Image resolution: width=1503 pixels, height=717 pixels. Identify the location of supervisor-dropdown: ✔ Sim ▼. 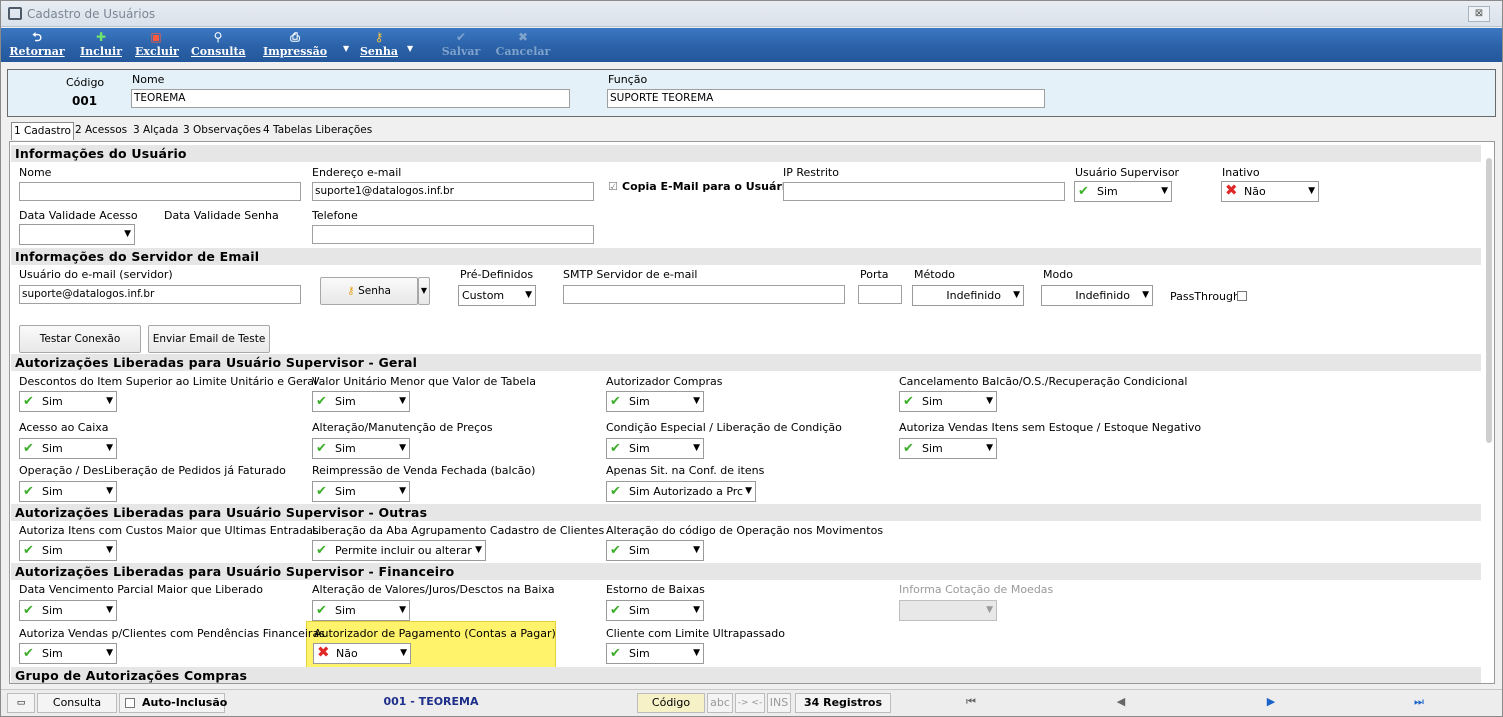
(1123, 191).